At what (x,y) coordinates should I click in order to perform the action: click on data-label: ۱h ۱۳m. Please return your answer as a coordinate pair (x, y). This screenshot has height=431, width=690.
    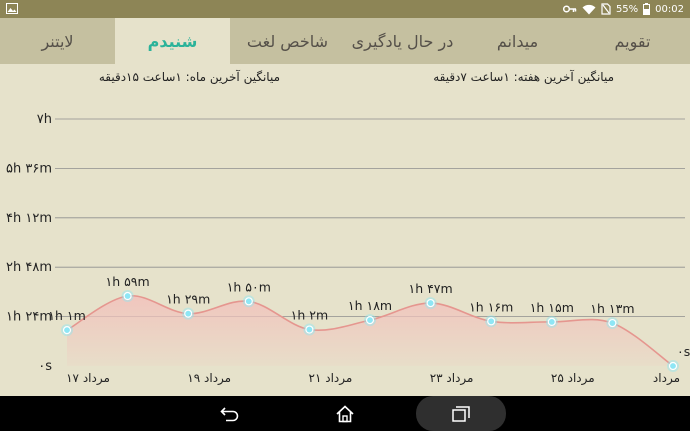
    Looking at the image, I should click on (612, 308).